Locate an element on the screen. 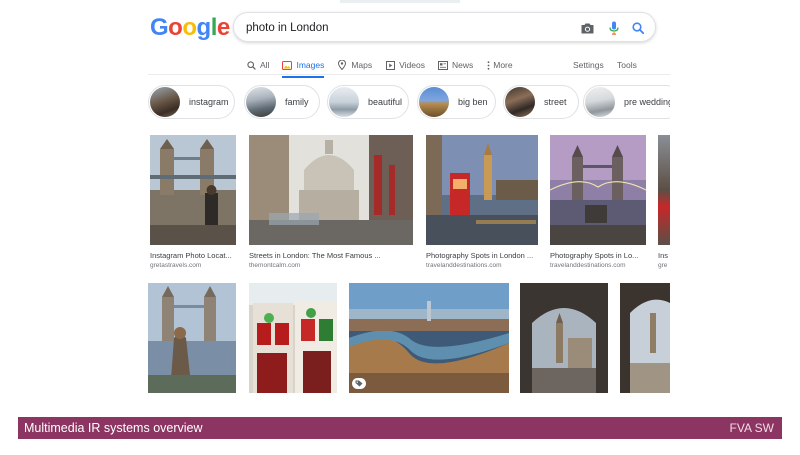 This screenshot has width=800, height=455. tab-label: Images is located at coordinates (310, 65).